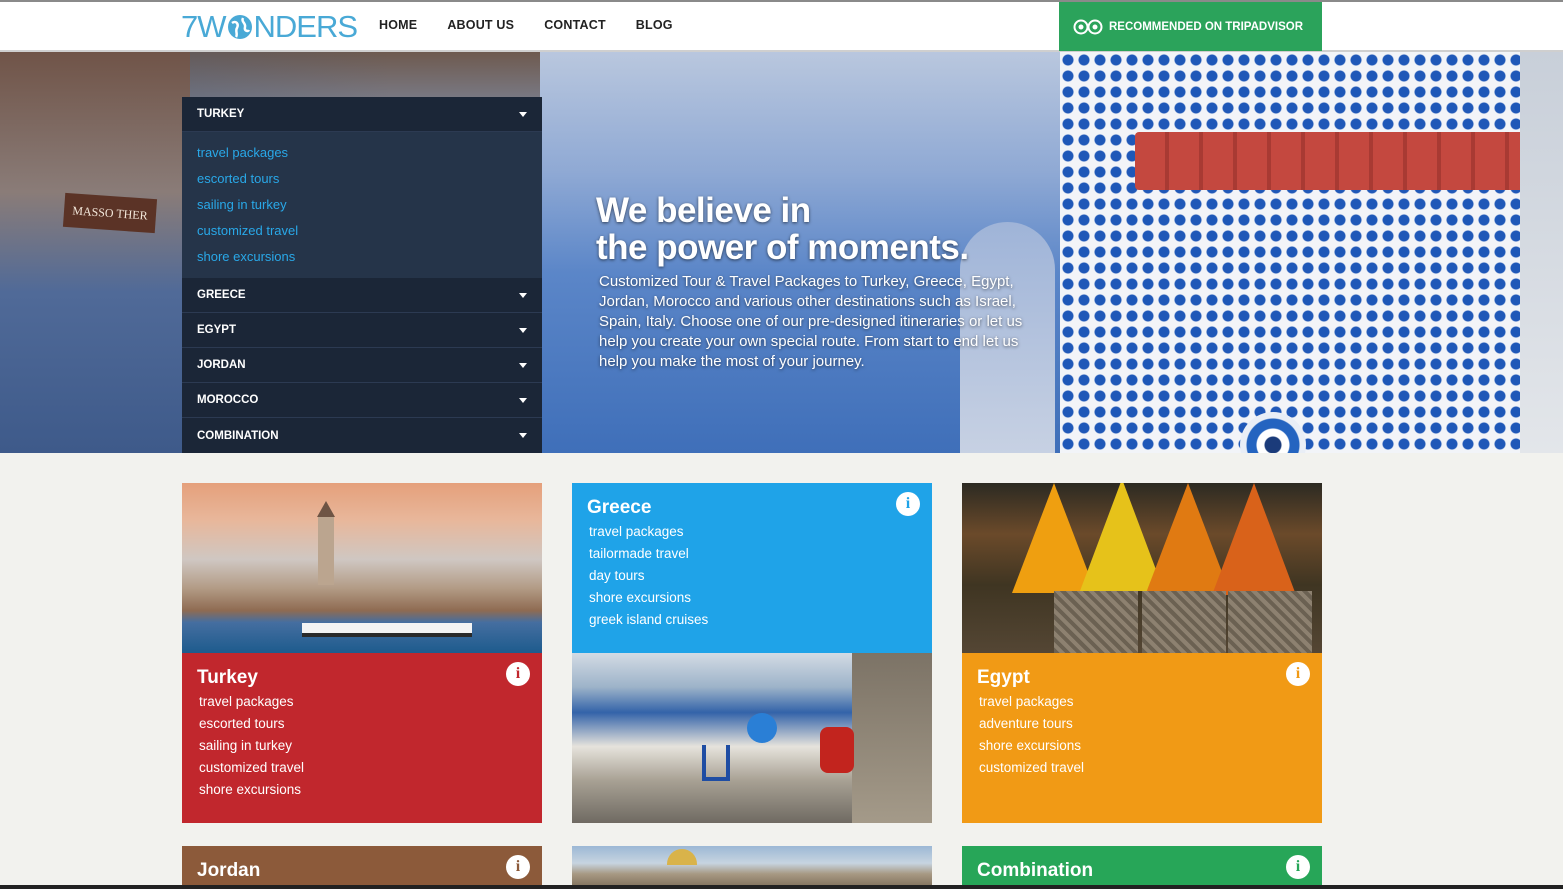  I want to click on menu-item-egypt: EGYPT, so click(362, 330).